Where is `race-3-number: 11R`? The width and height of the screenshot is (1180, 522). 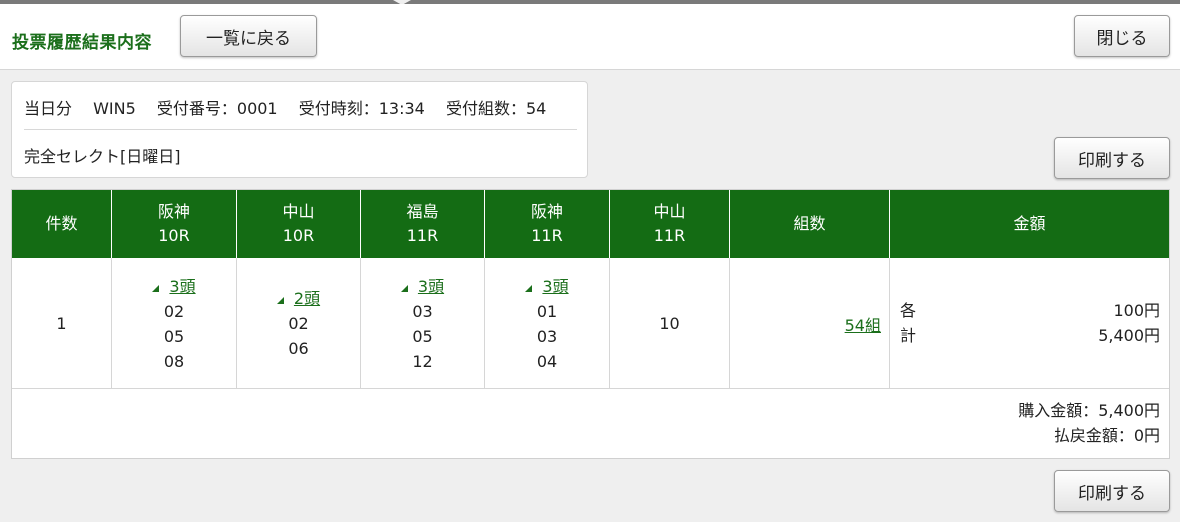 race-3-number: 11R is located at coordinates (422, 235).